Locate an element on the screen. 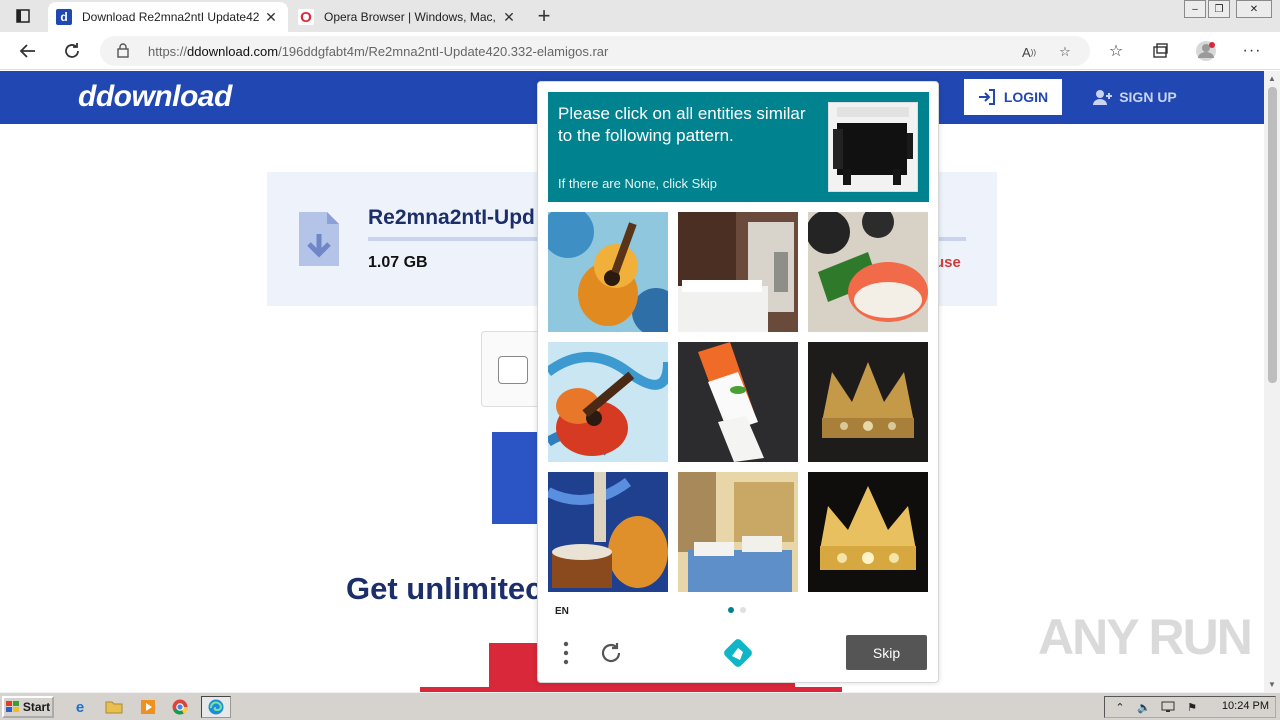  file-download-icon is located at coordinates (319, 239).